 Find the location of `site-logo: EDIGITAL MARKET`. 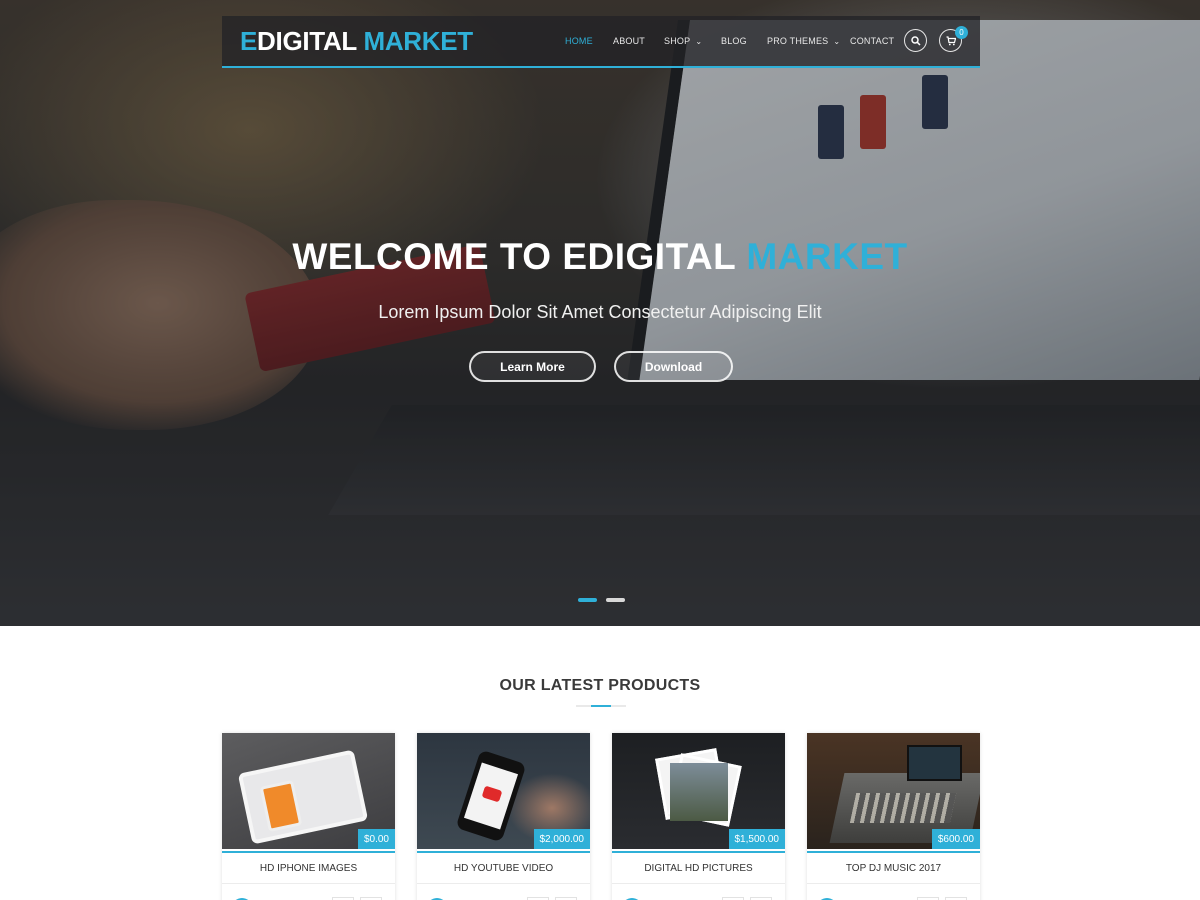

site-logo: EDIGITAL MARKET is located at coordinates (356, 41).